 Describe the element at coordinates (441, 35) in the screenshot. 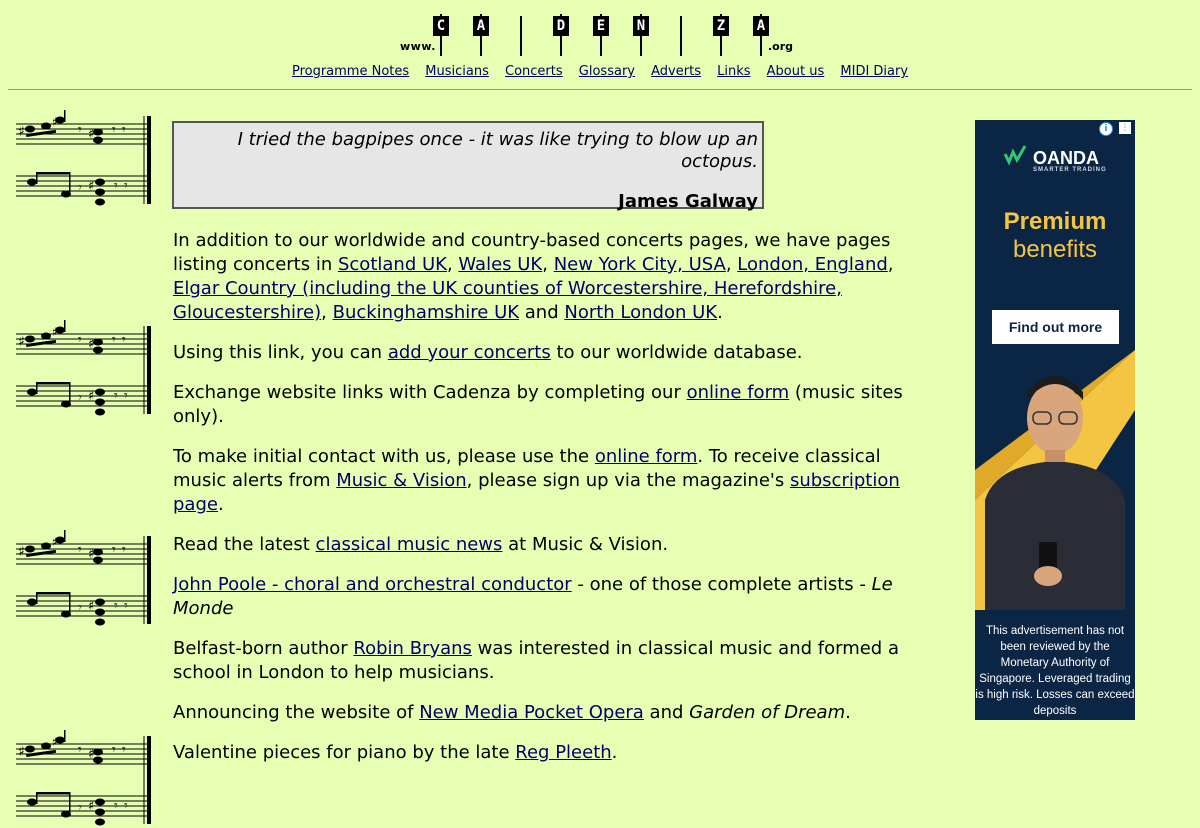

I see `logo-key-c: C` at that location.